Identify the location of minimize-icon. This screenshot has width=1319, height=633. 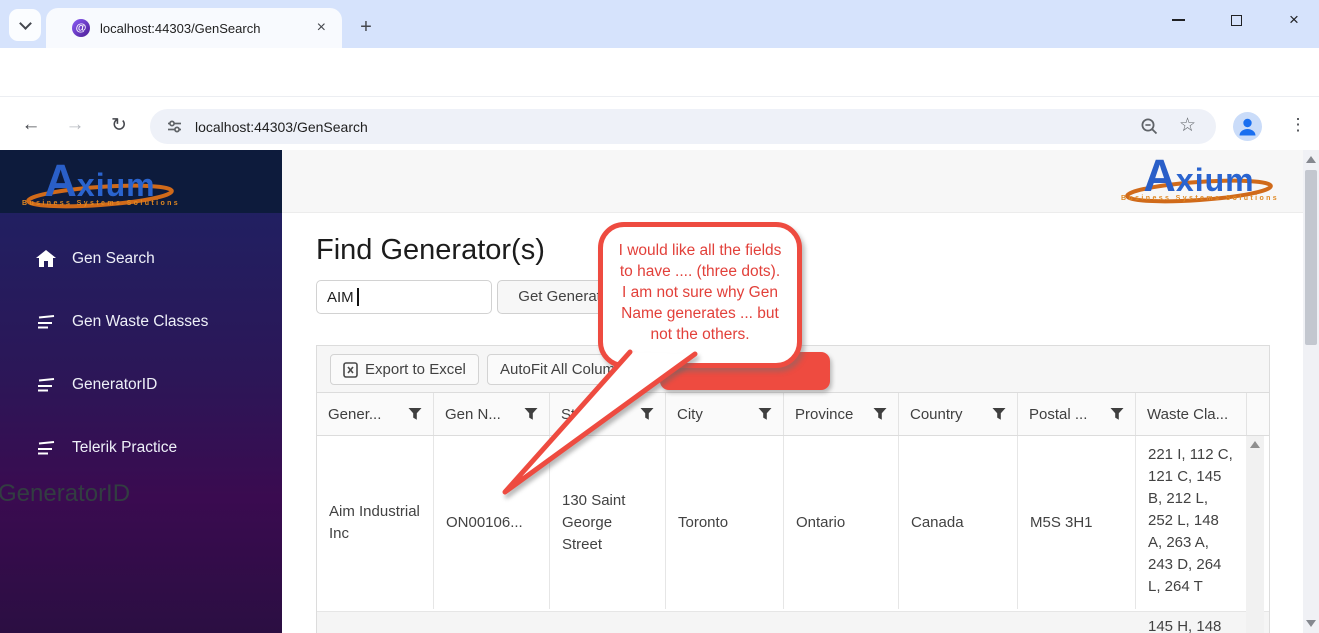
(1178, 20).